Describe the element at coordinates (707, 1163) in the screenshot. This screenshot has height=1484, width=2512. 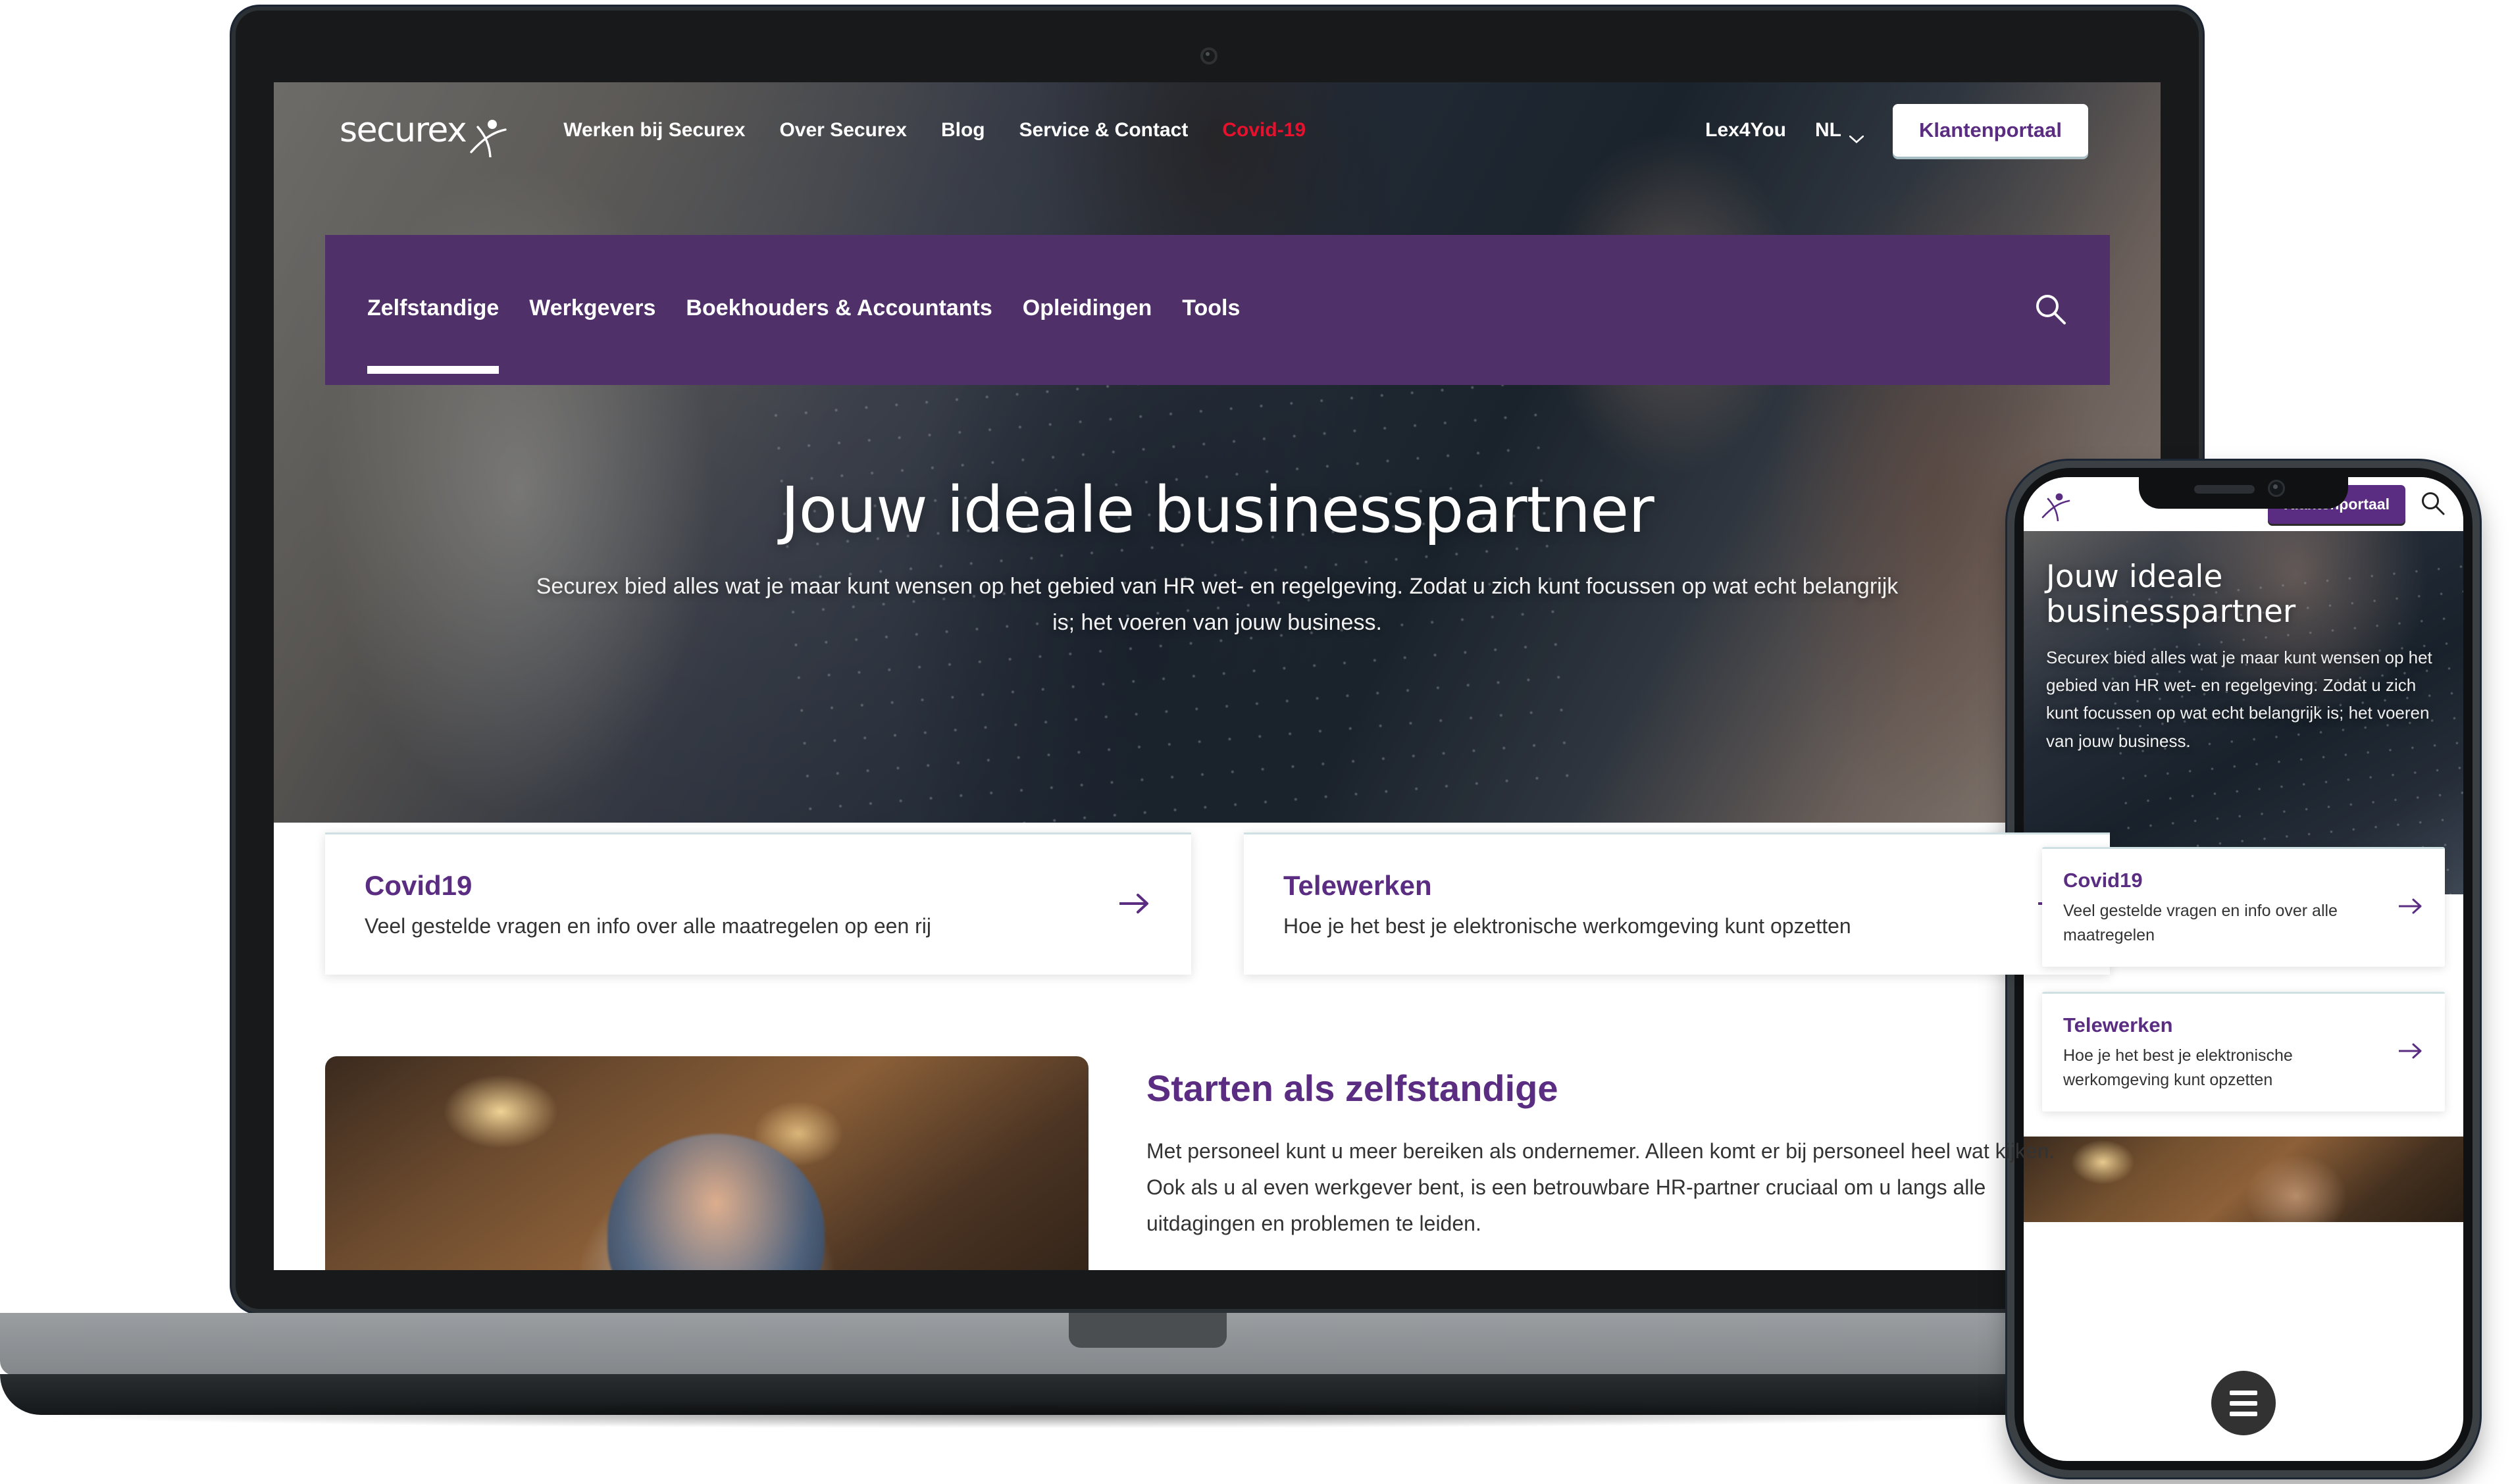
I see `section-photo` at that location.